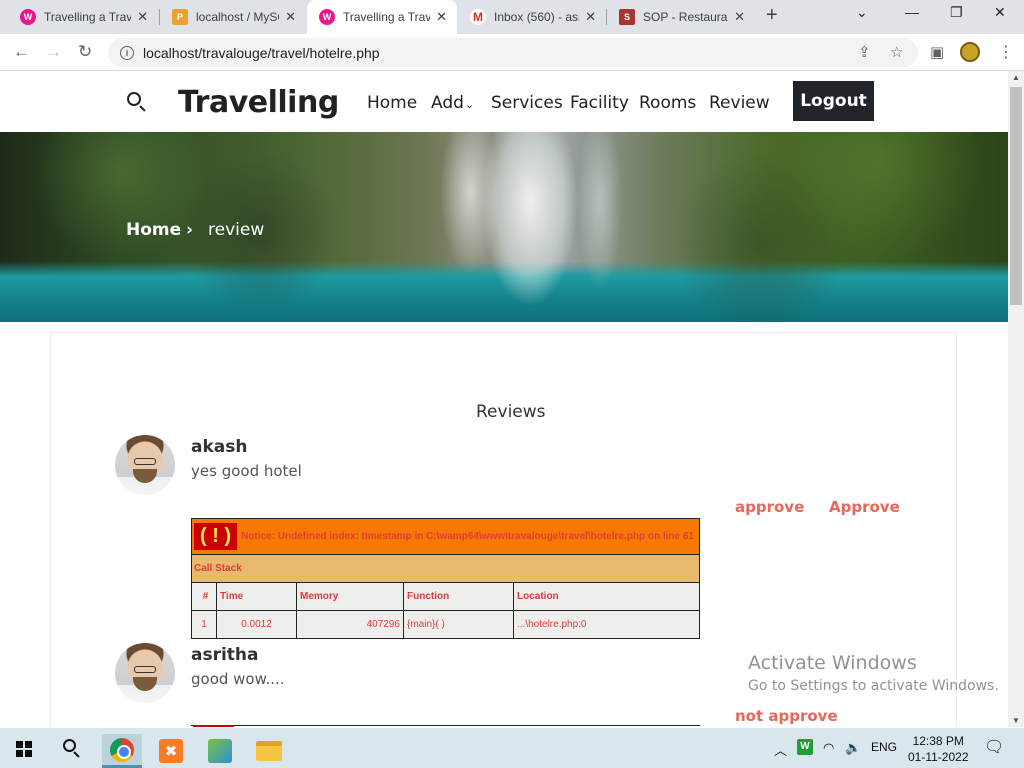 The height and width of the screenshot is (768, 1024). I want to click on scroll-up-arrow-icon: ▲, so click(1016, 77).